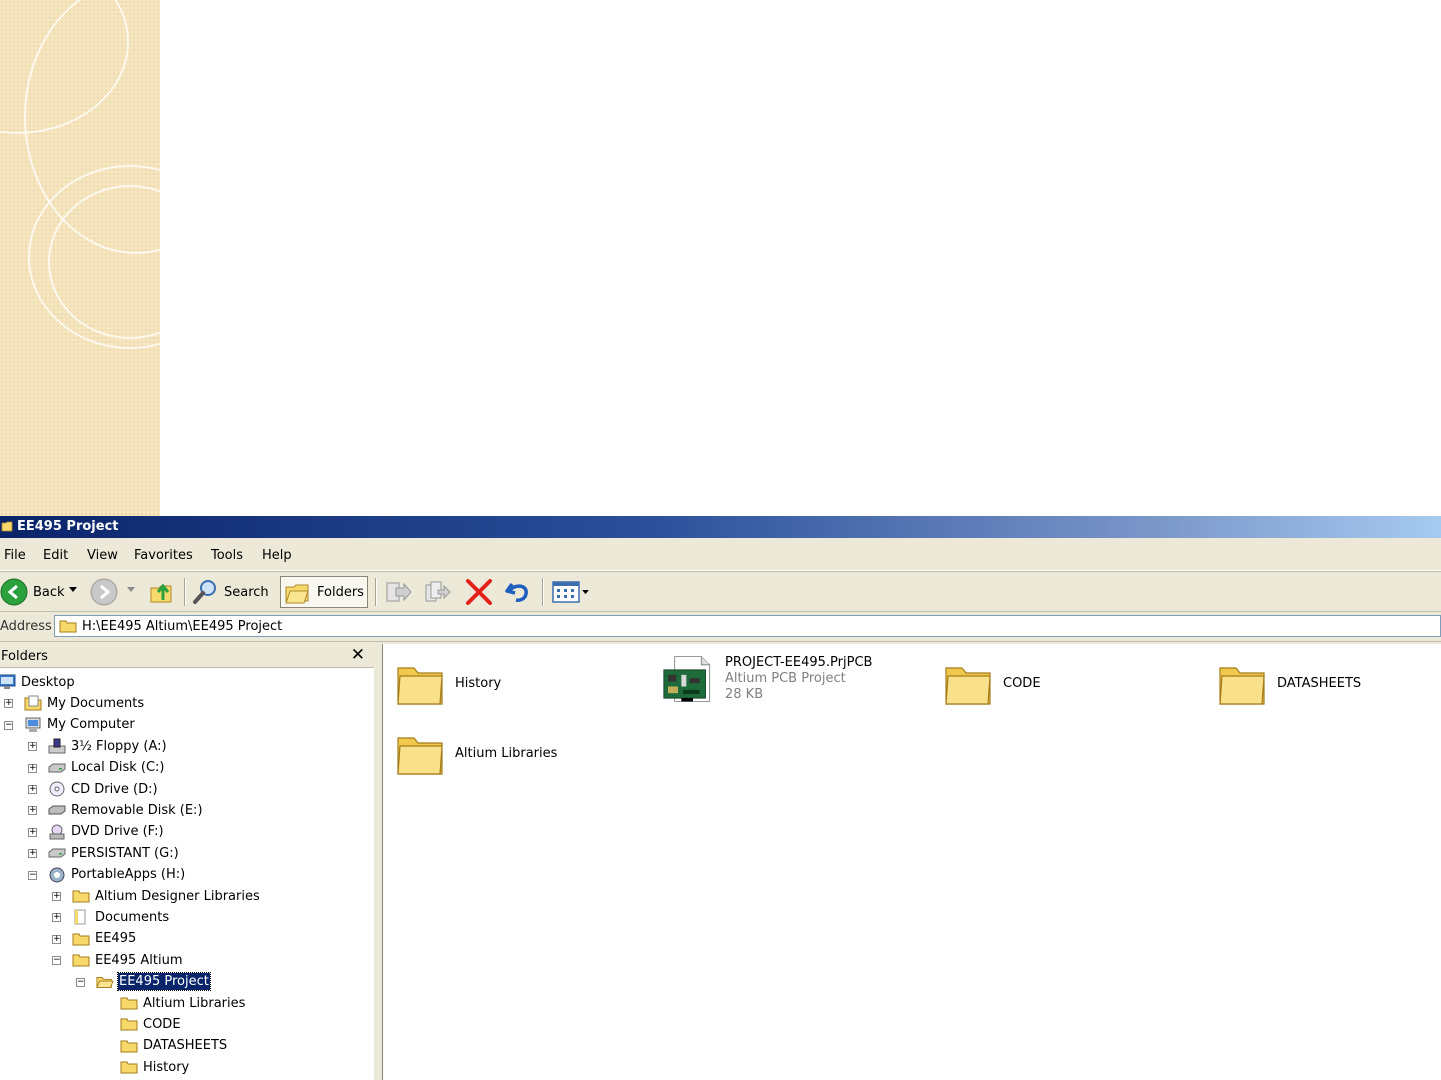 This screenshot has height=1080, width=1441. I want to click on tree-item: + DVD Drive (F:), so click(96, 832).